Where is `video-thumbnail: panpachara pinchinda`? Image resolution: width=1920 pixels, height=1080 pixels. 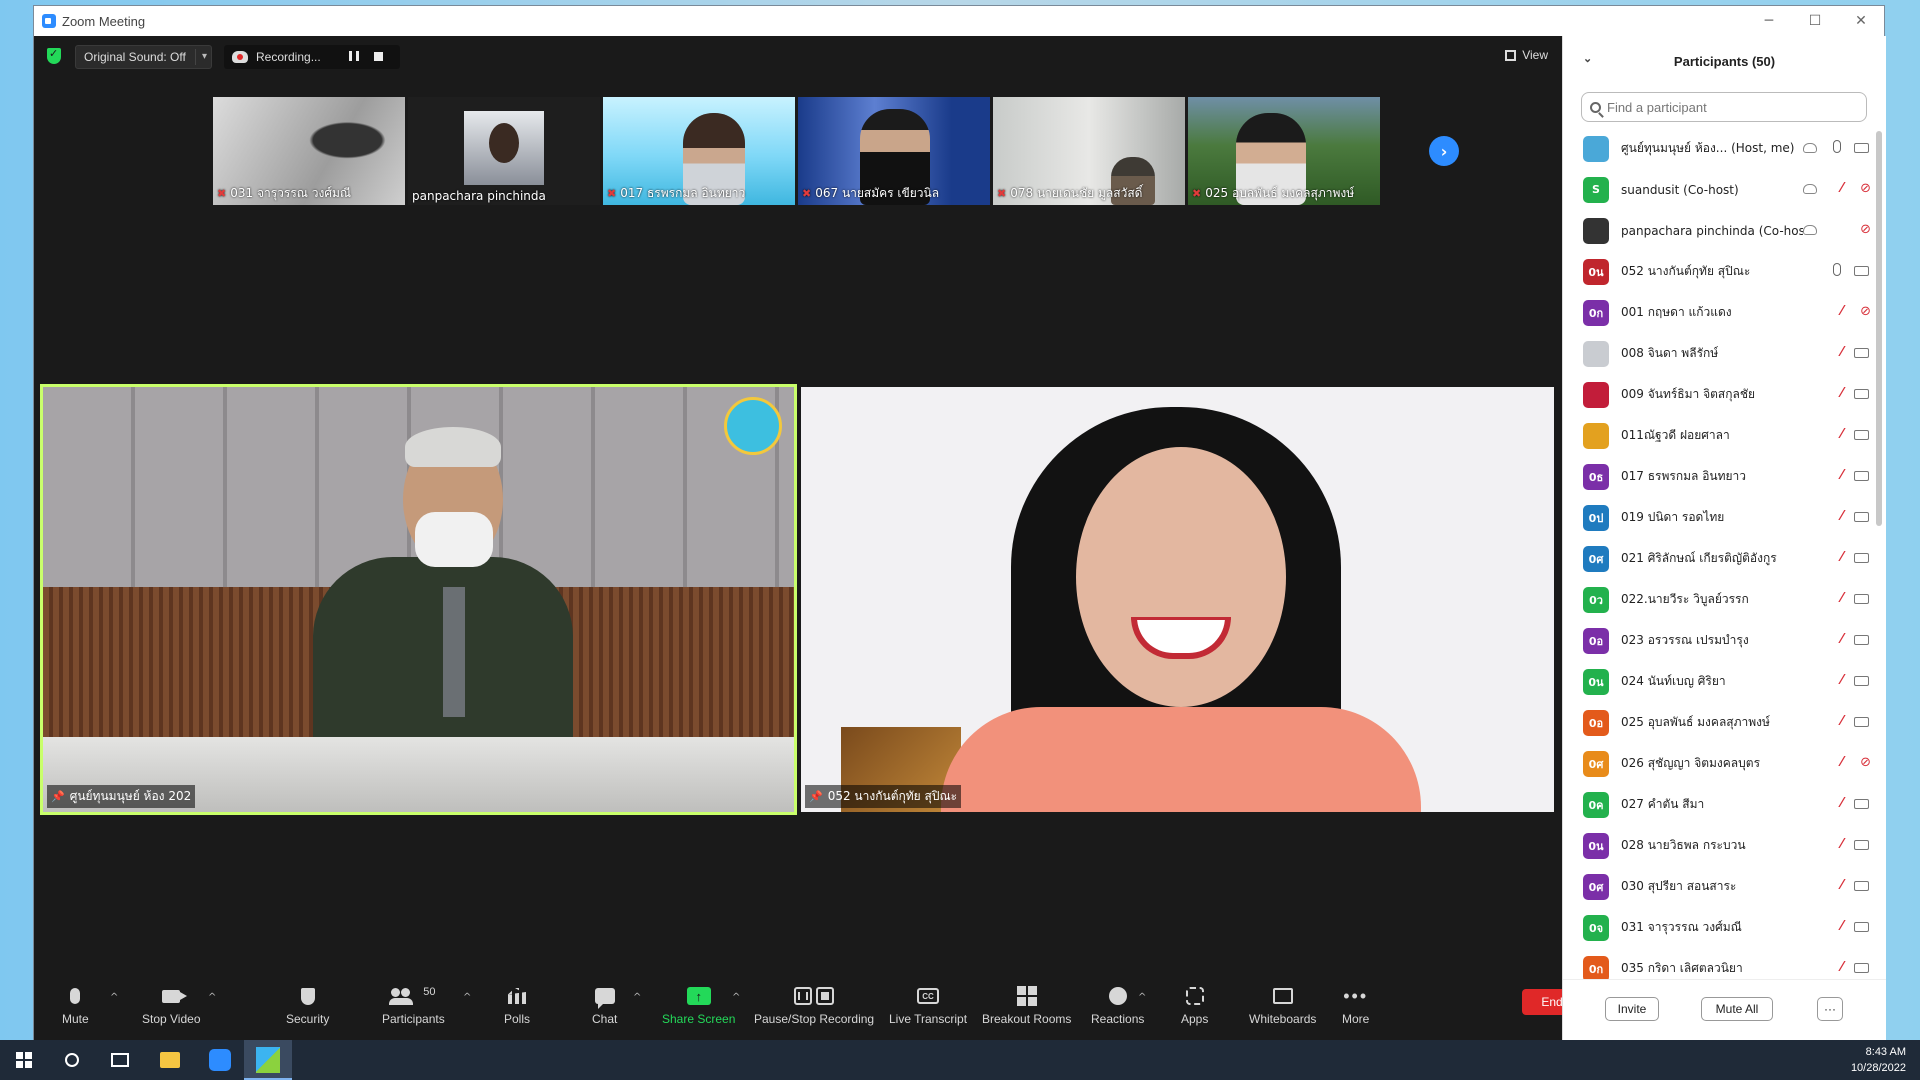 video-thumbnail: panpachara pinchinda is located at coordinates (504, 151).